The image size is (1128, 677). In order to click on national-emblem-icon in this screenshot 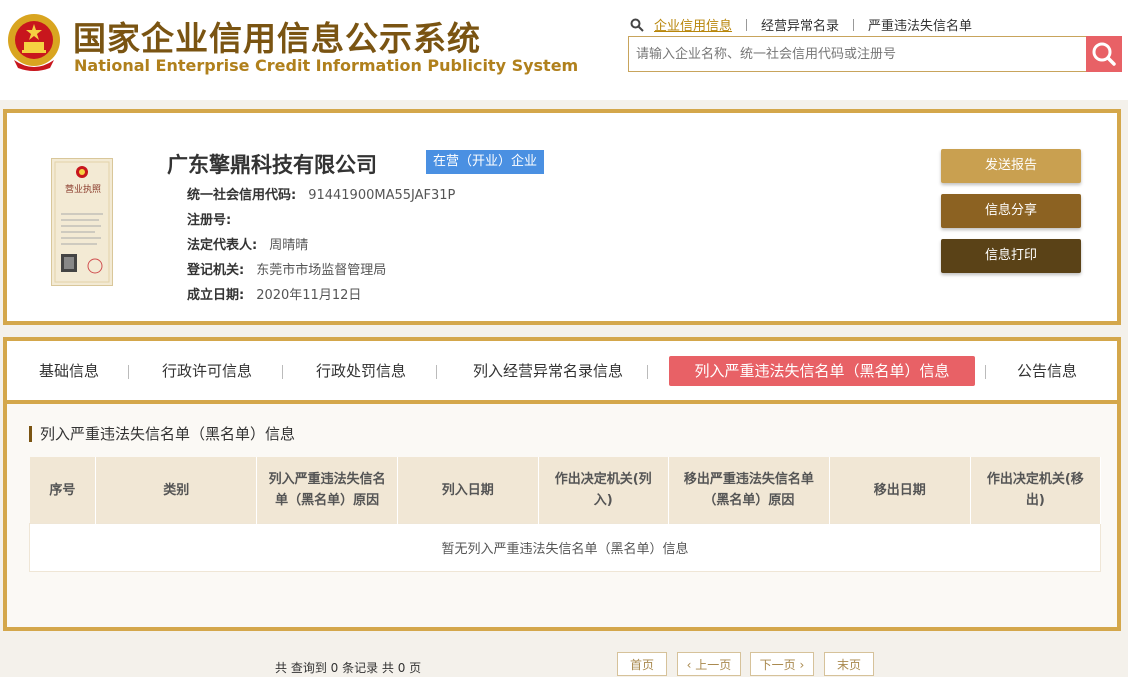, I will do `click(34, 42)`.